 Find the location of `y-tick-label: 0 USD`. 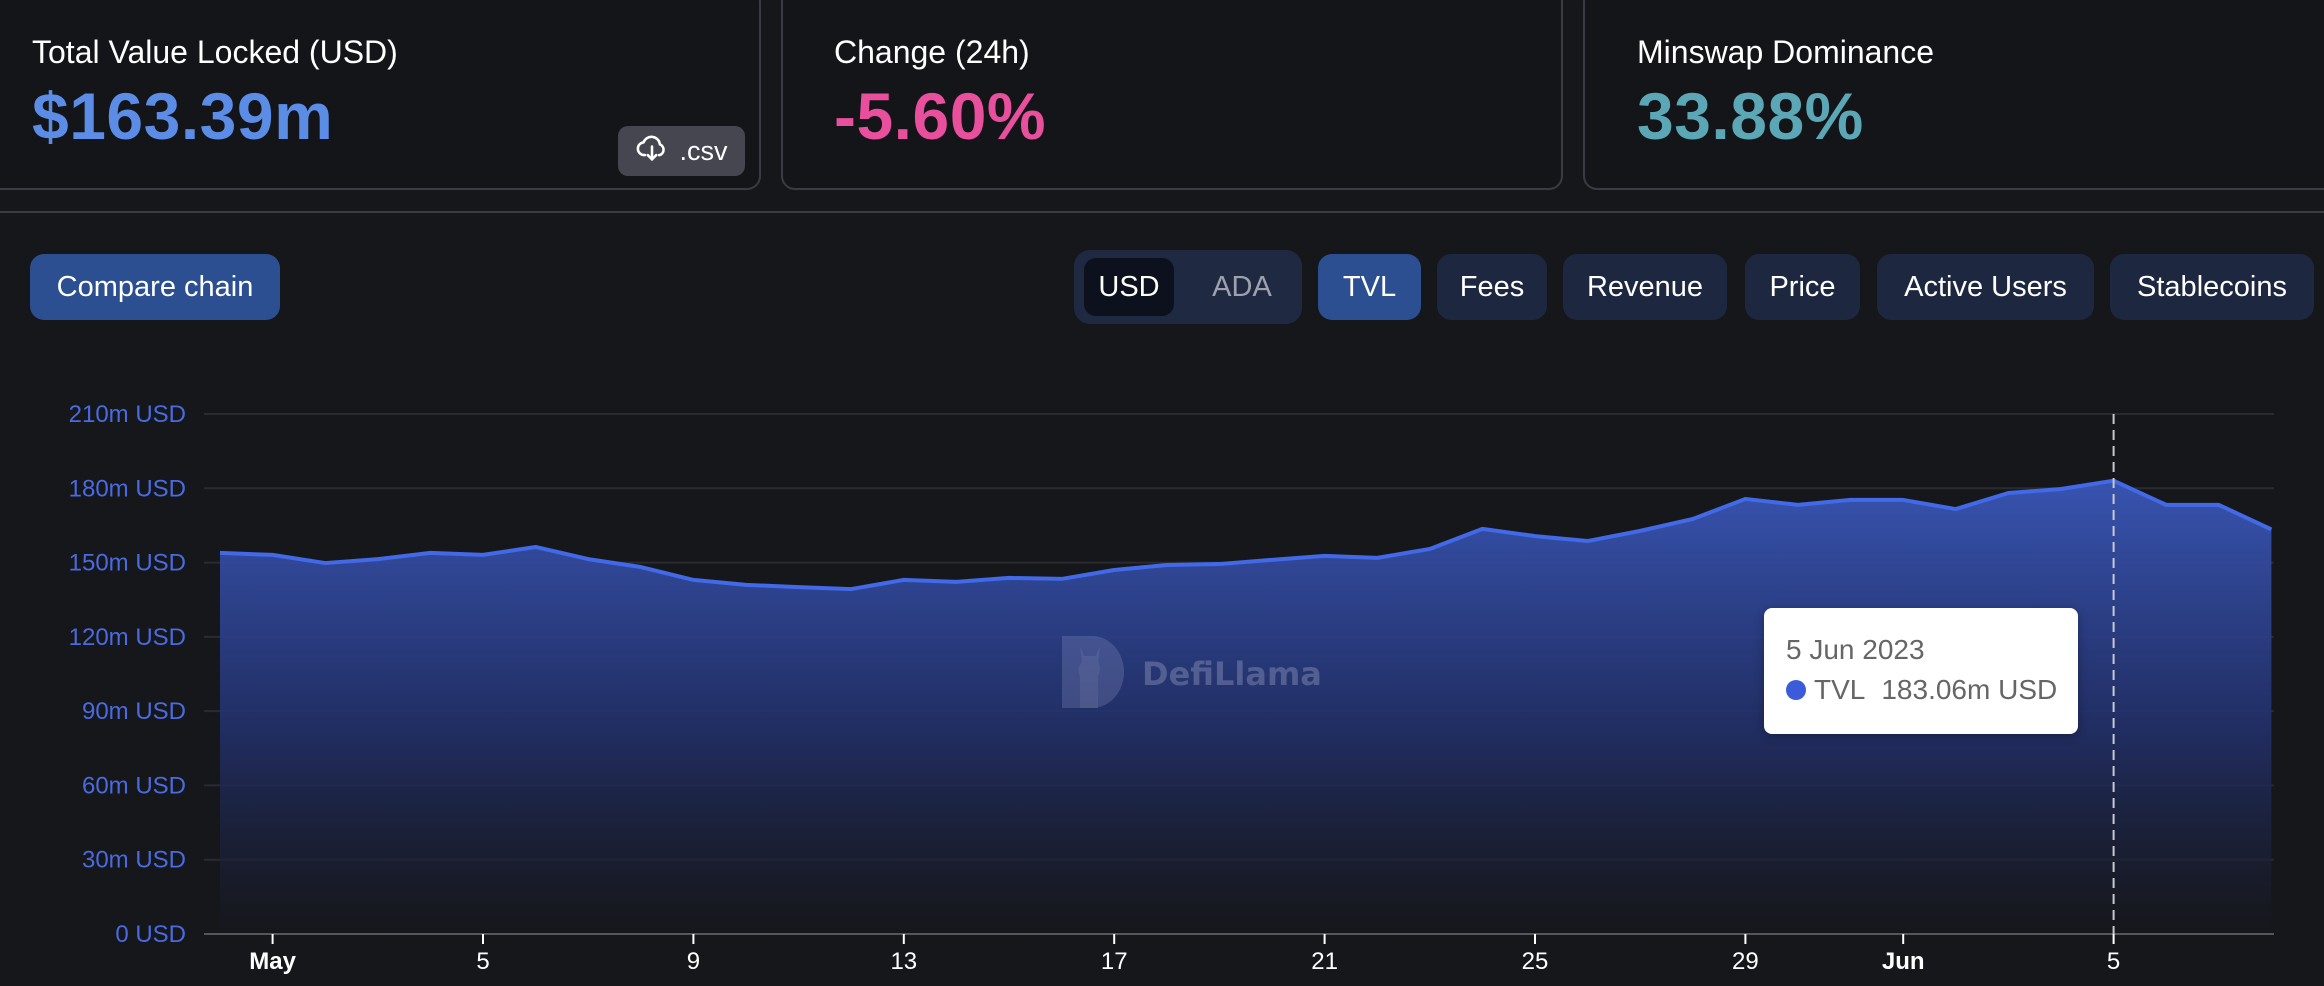

y-tick-label: 0 USD is located at coordinates (150, 934).